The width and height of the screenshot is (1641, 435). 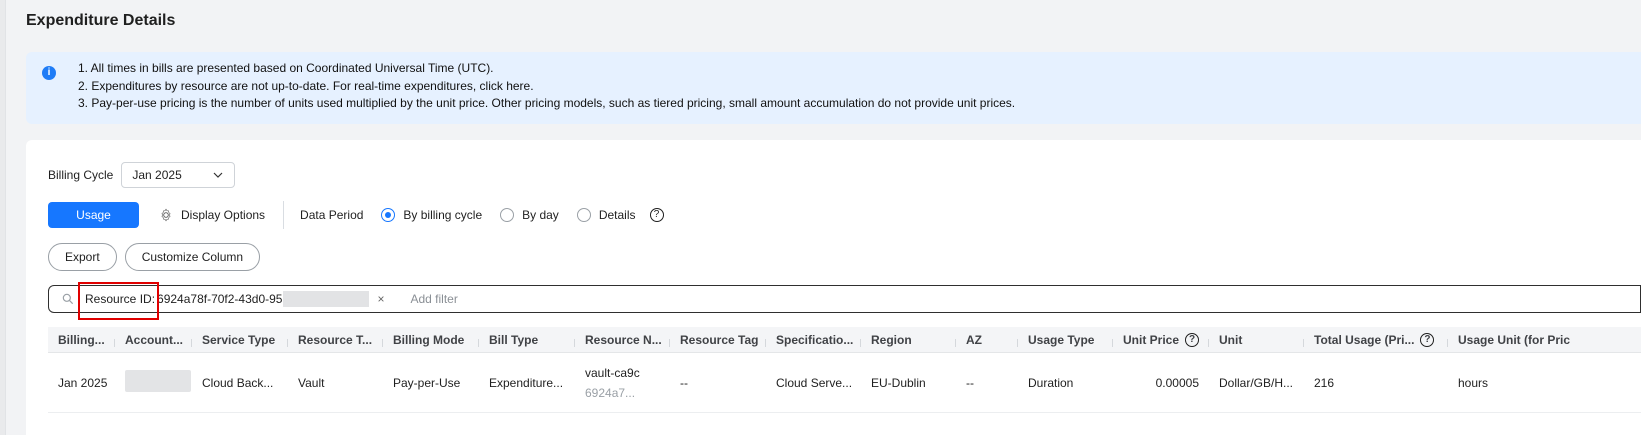 What do you see at coordinates (81, 175) in the screenshot?
I see `billing-cycle-label: Billing Cycle` at bounding box center [81, 175].